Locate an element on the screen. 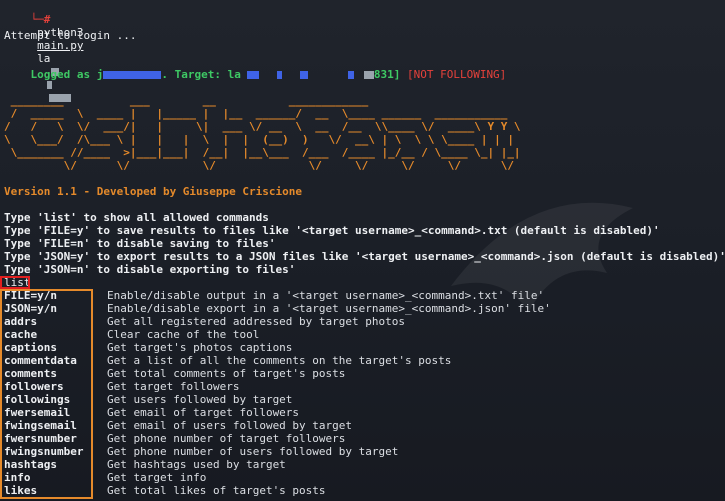 This screenshot has height=501, width=725. follow-status: [NOT FOLLOWING] is located at coordinates (456, 74).